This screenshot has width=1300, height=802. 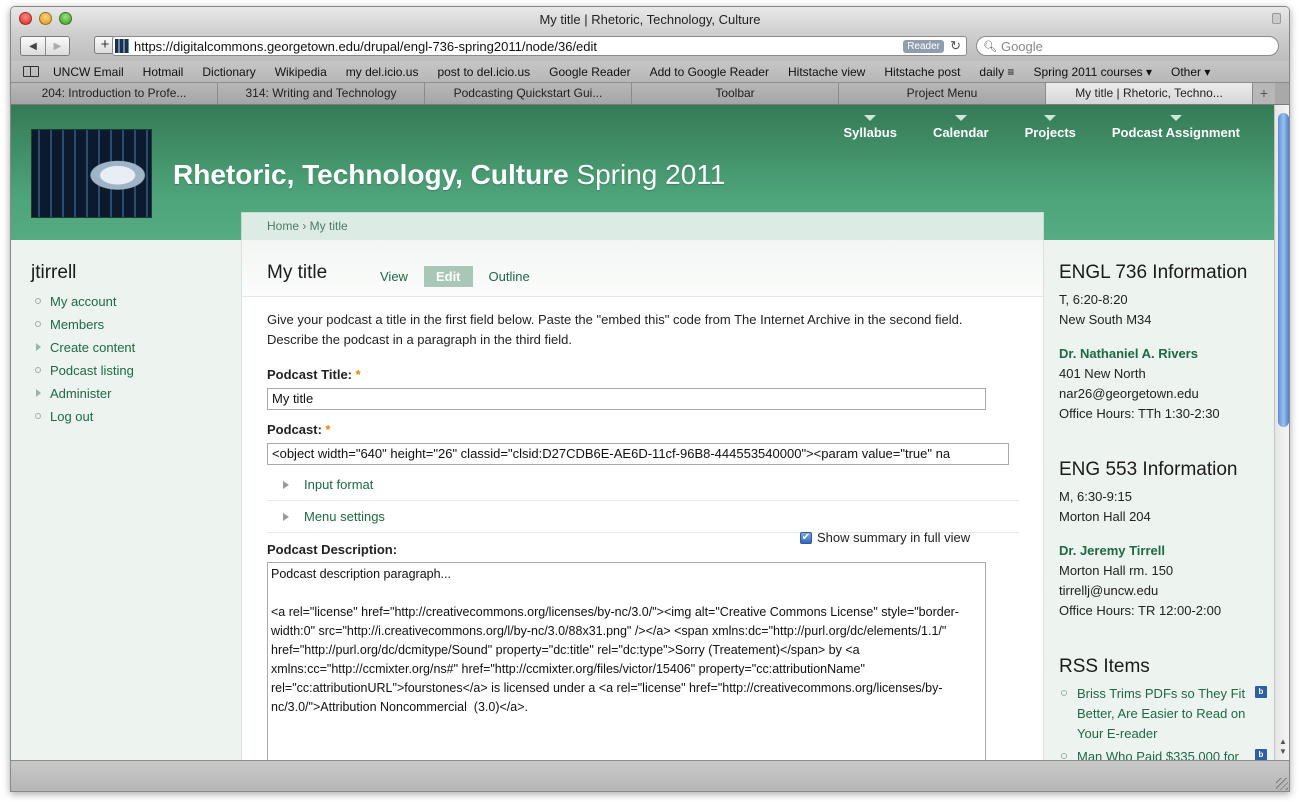 I want to click on chevron-down-icon: ▾, so click(x=1147, y=71).